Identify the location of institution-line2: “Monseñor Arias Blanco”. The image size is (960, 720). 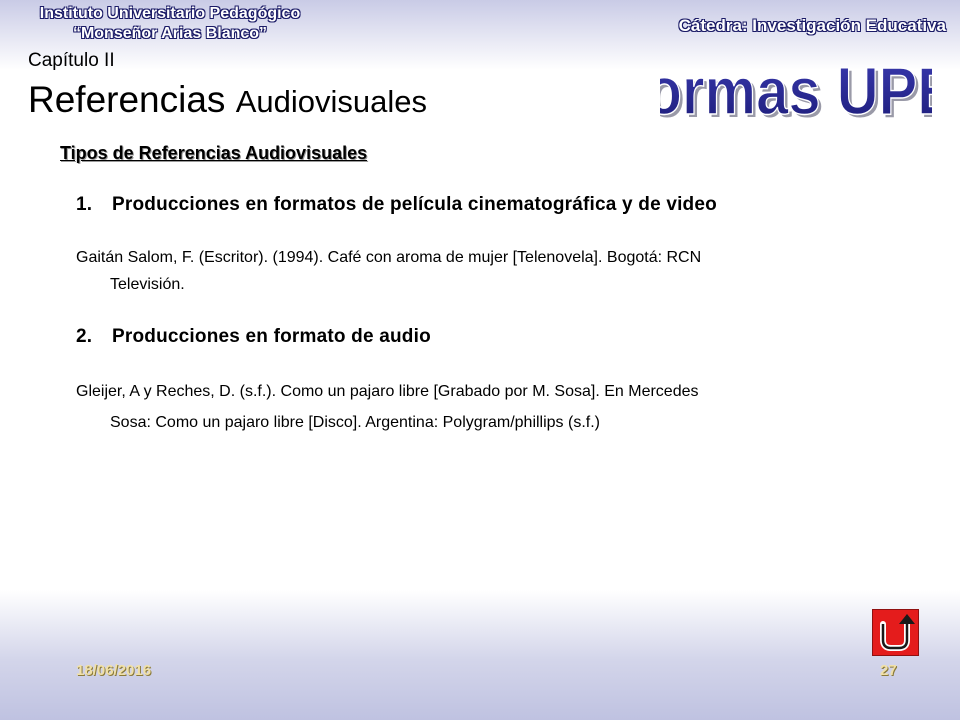
(170, 33).